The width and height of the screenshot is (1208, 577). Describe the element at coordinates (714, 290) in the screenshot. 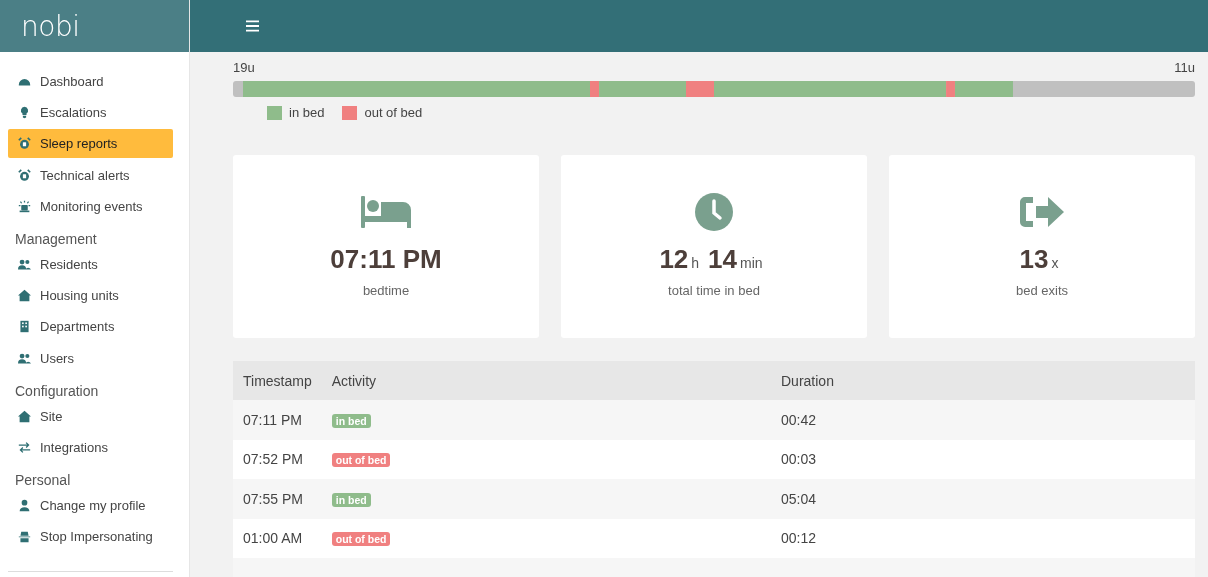

I see `stat-caption: total time in bed` at that location.